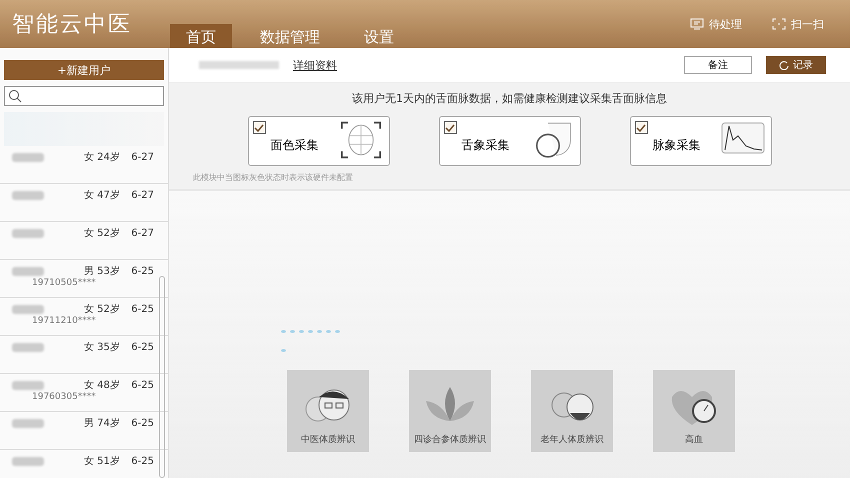 This screenshot has width=850, height=478. What do you see at coordinates (486, 145) in the screenshot?
I see `collect-label: 舌象采集` at bounding box center [486, 145].